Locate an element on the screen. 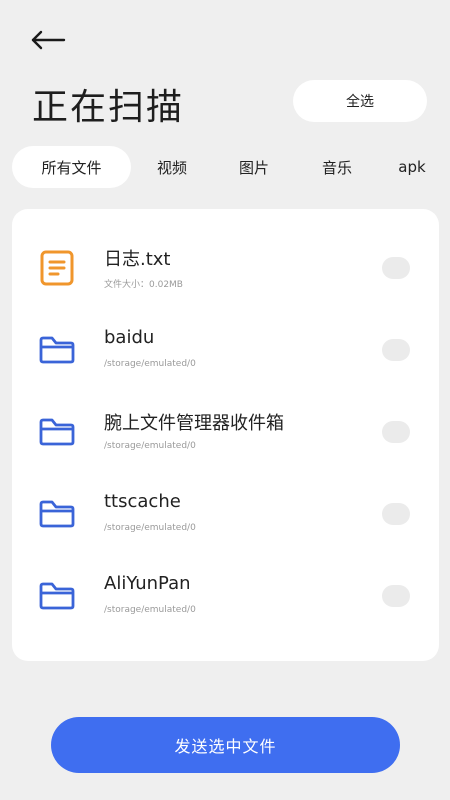 The image size is (450, 800). tab-video: 视频 is located at coordinates (172, 167).